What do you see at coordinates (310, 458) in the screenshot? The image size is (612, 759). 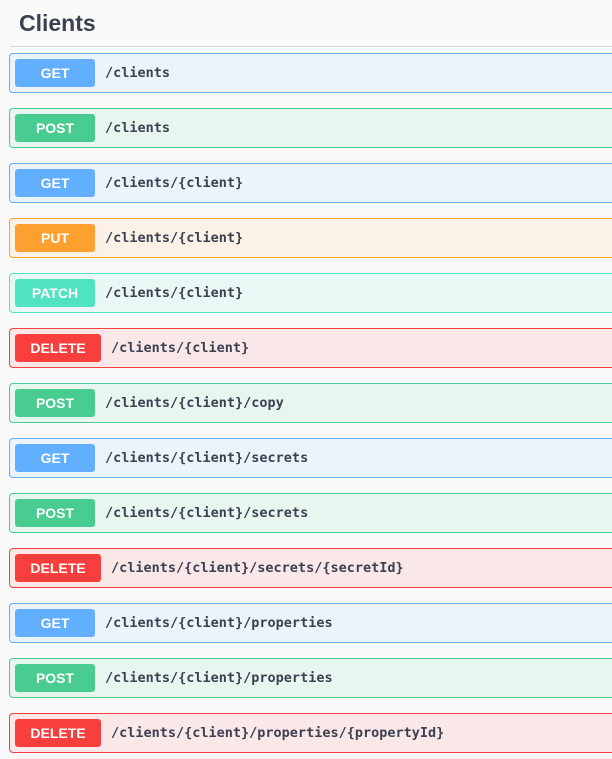 I see `operation-get-client-secrets: GET /clients/{client}/secrets` at bounding box center [310, 458].